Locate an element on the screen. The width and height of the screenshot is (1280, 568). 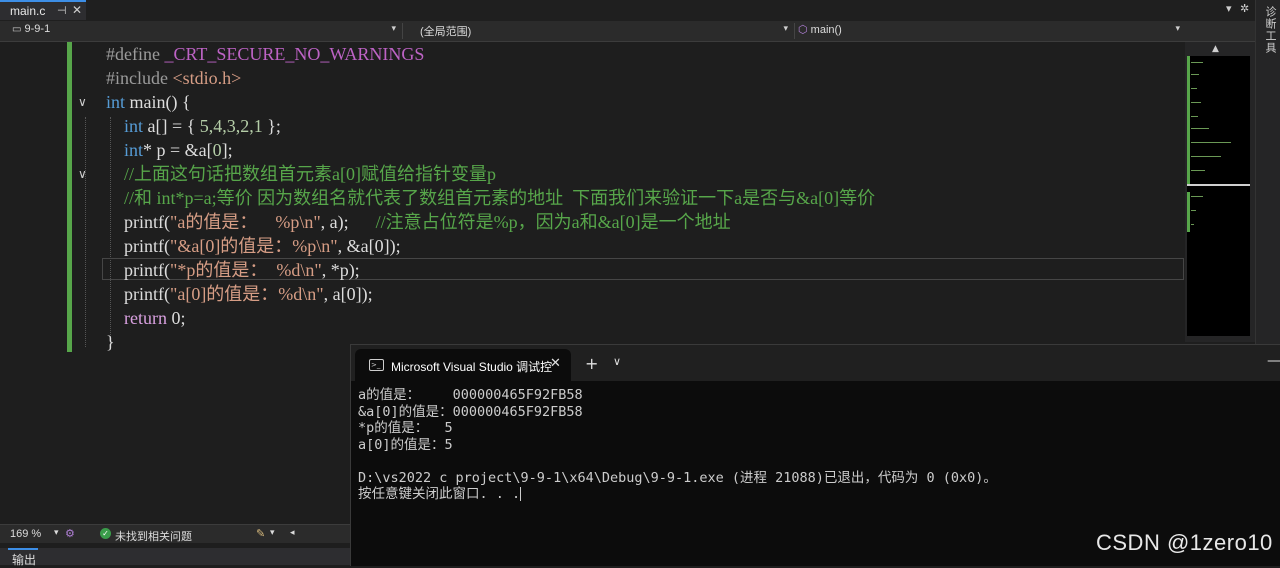
code-analysis-icon: ⚙ is located at coordinates (70, 533).